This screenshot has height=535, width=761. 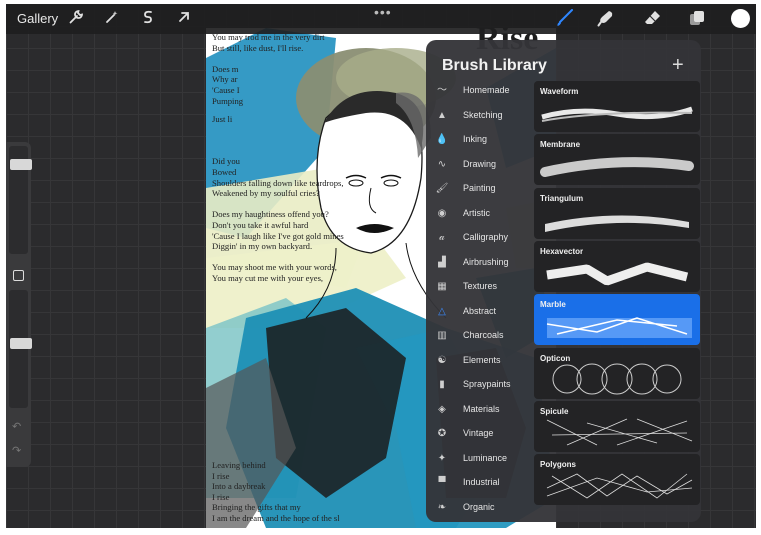 I want to click on wrench-icon, so click(x=76, y=19).